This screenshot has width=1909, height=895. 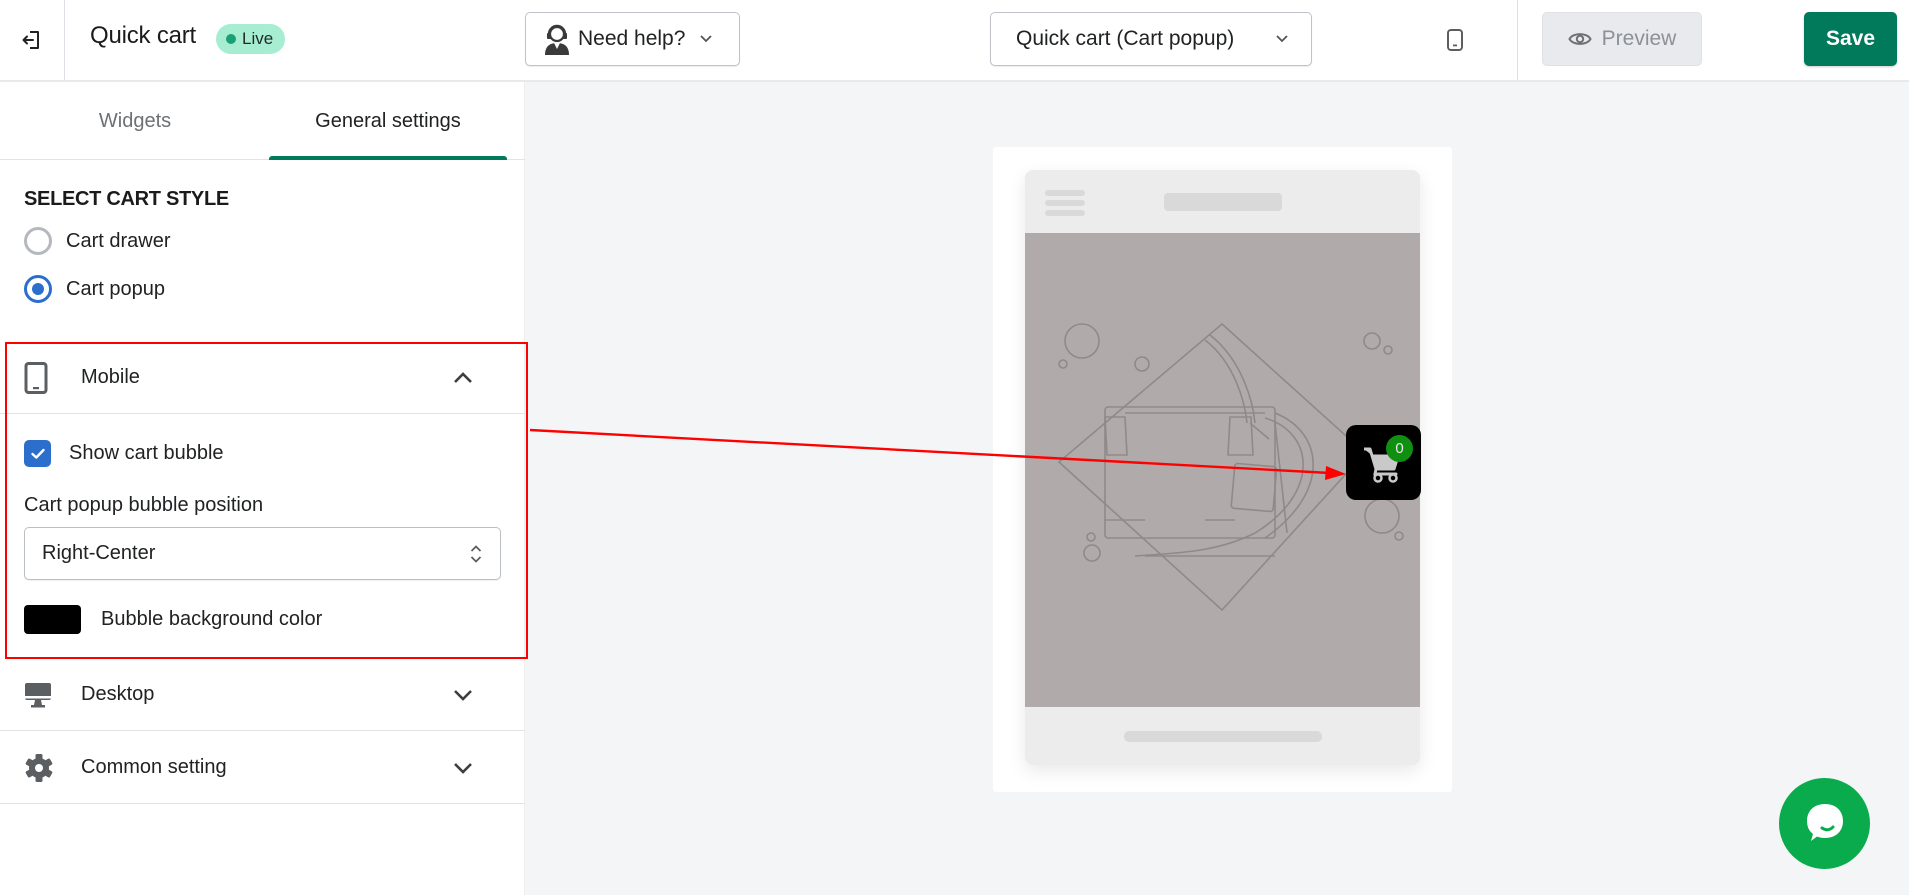 What do you see at coordinates (1065, 205) in the screenshot?
I see `hamburger-menu-icon` at bounding box center [1065, 205].